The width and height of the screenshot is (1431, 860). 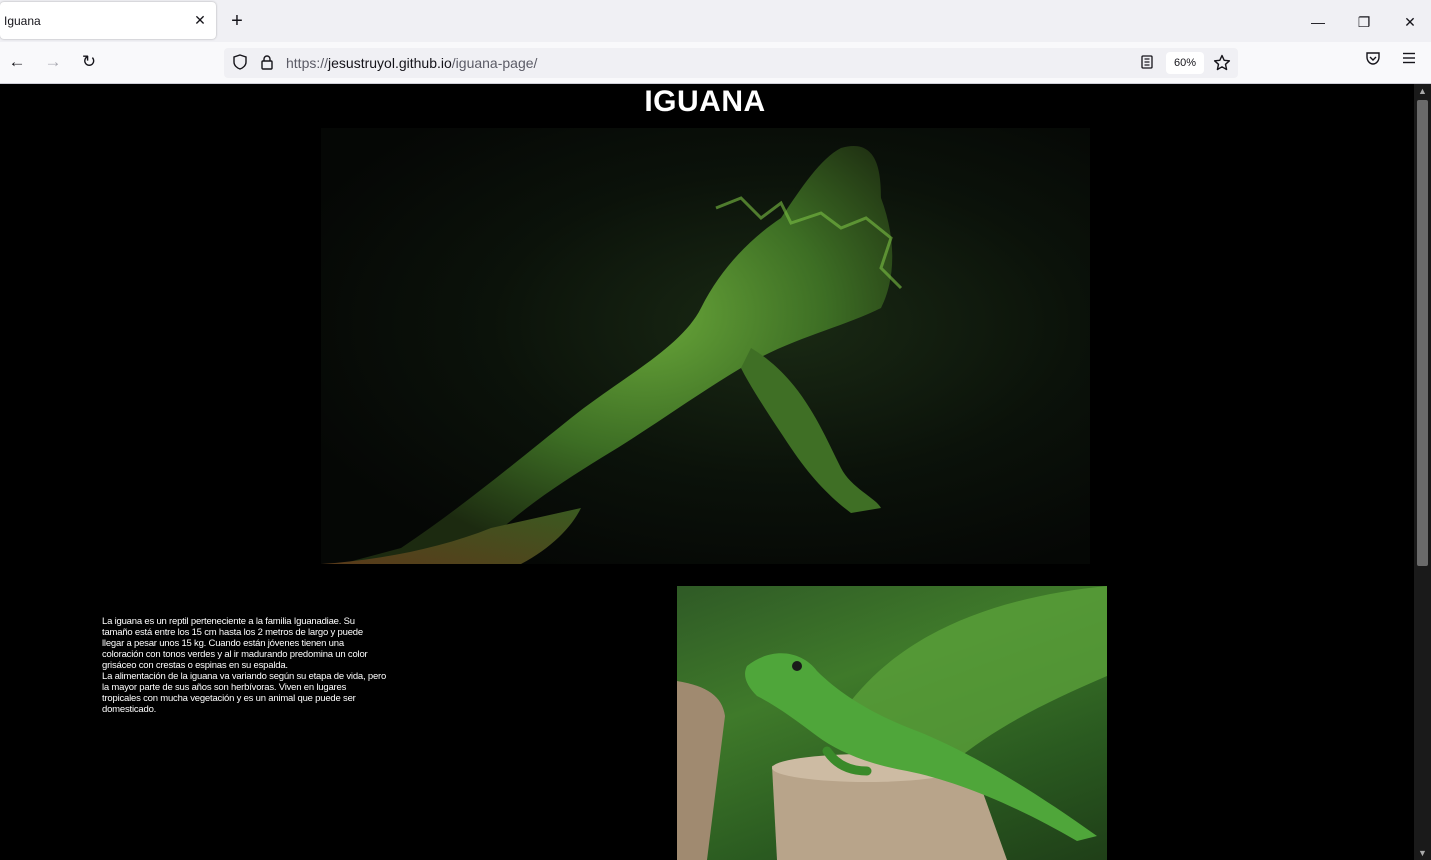 I want to click on url-scheme: https://, so click(x=307, y=63).